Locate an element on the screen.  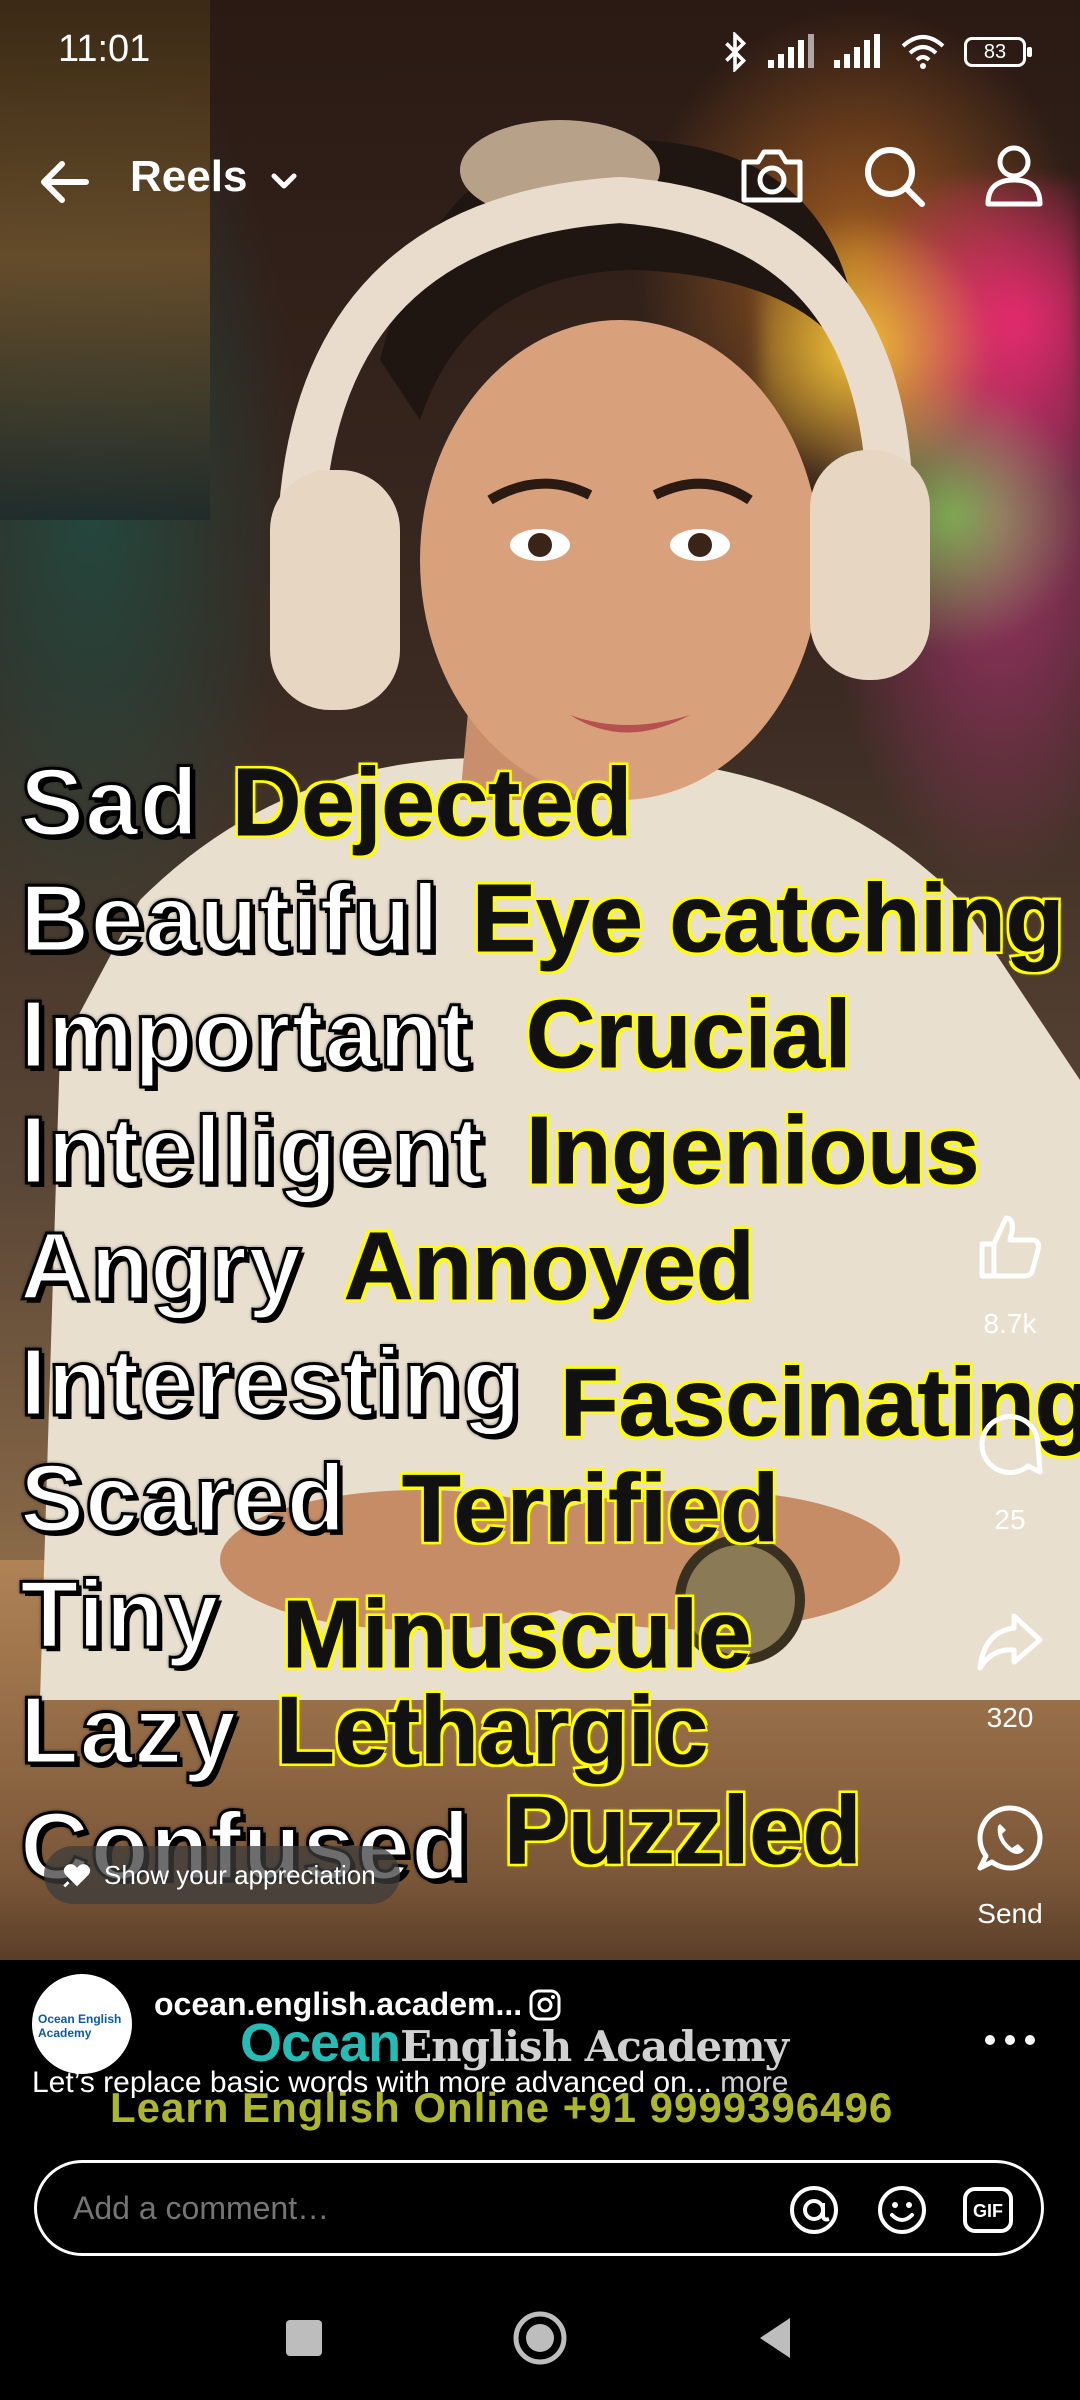
vocab-row: Lazy Lethargic is located at coordinates (549, 1734).